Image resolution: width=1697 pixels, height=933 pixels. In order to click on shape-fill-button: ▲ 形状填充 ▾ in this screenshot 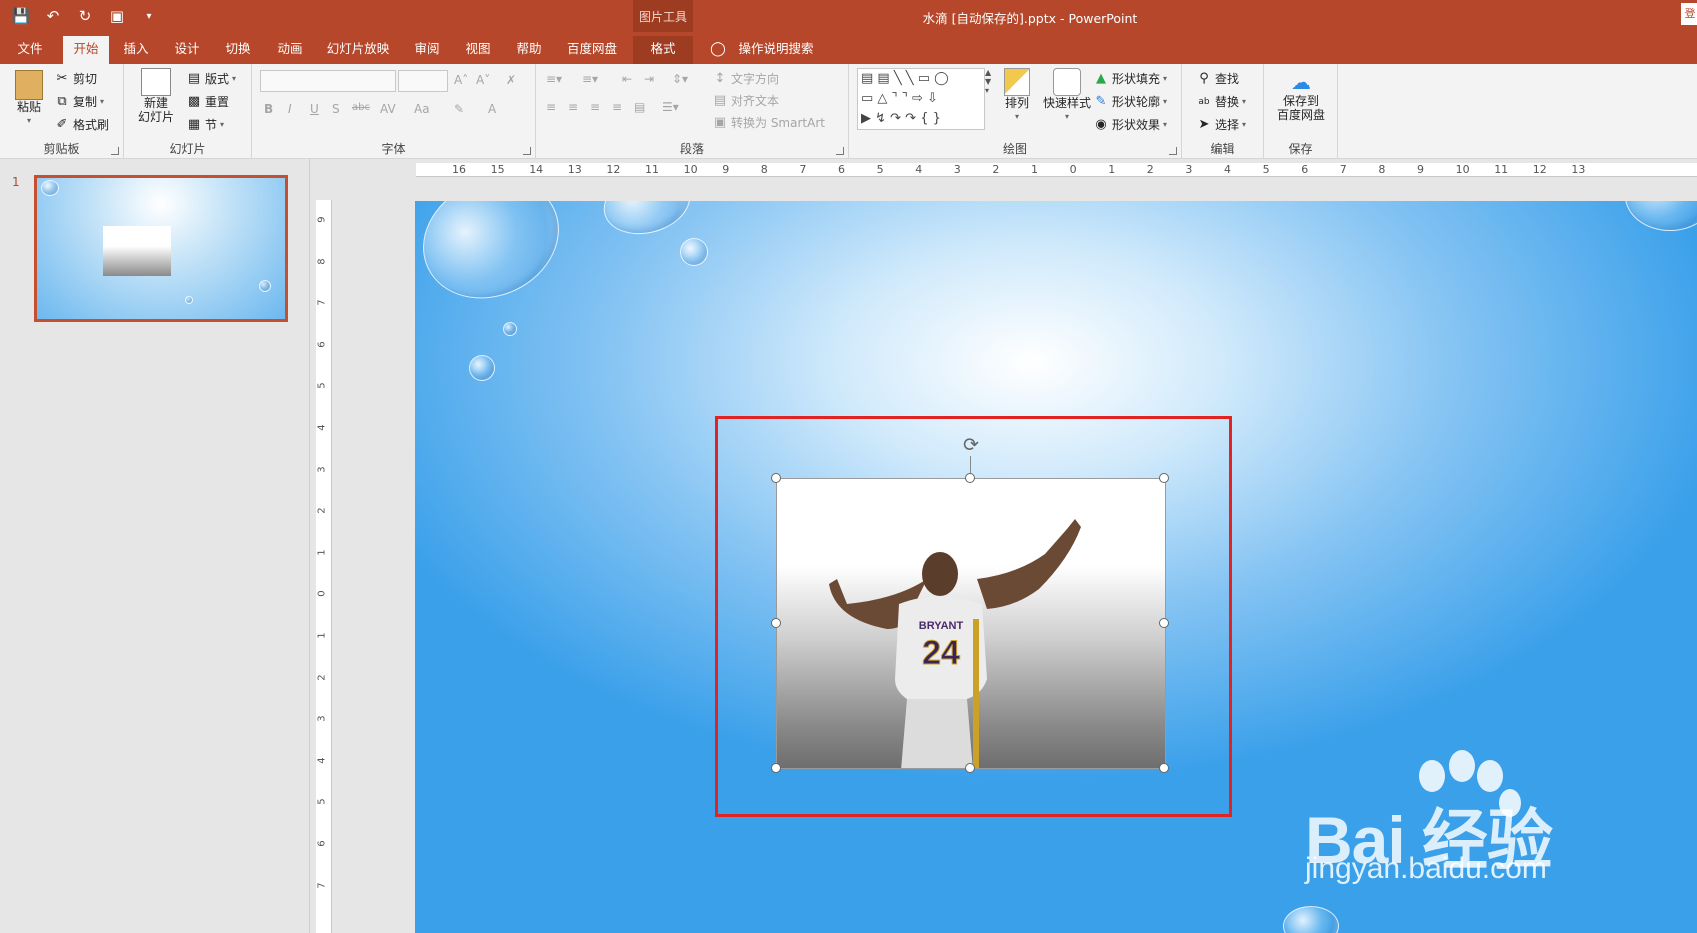, I will do `click(1130, 78)`.